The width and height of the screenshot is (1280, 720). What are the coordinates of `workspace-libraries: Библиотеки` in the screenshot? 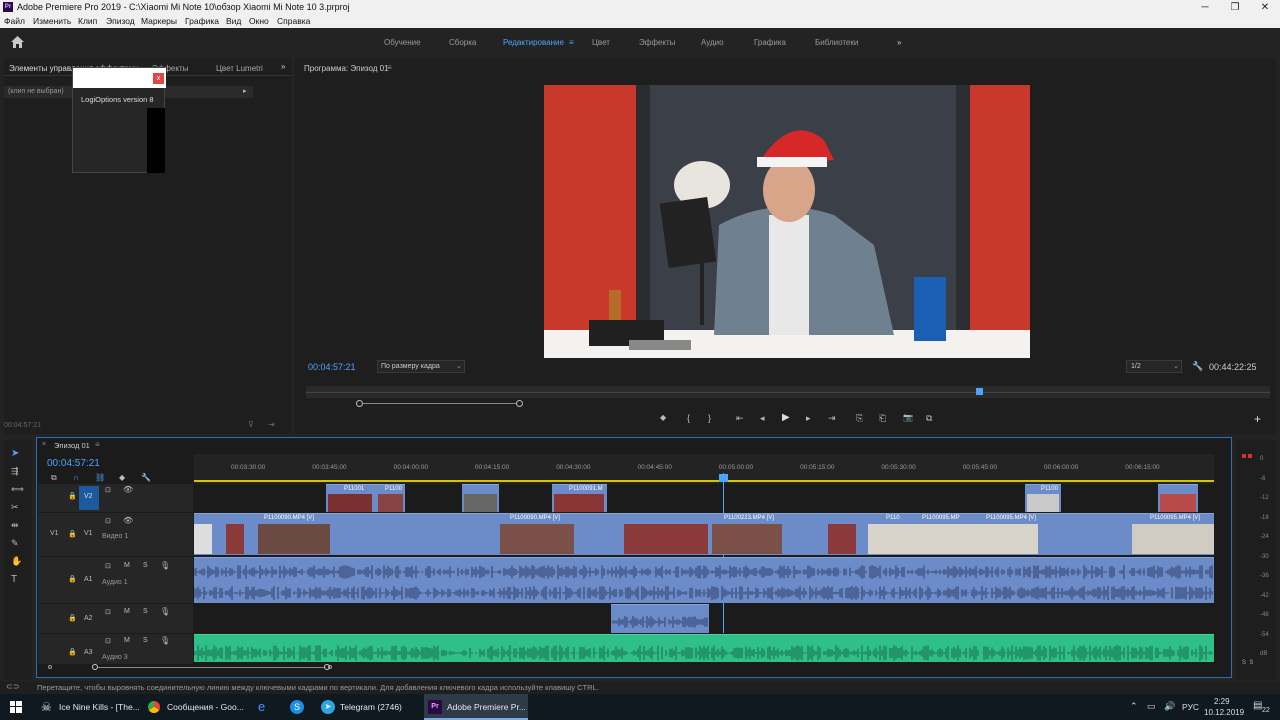 It's located at (836, 42).